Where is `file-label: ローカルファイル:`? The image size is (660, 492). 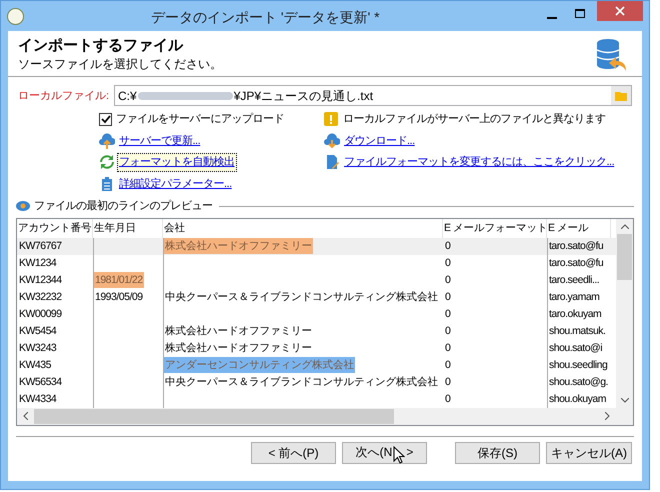 file-label: ローカルファイル: is located at coordinates (63, 96).